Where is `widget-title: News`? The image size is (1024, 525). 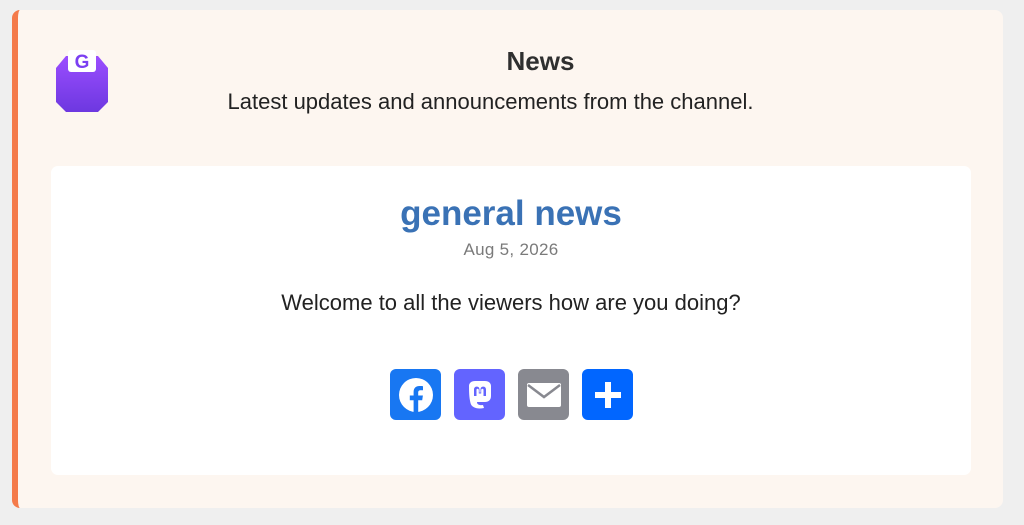 widget-title: News is located at coordinates (540, 61).